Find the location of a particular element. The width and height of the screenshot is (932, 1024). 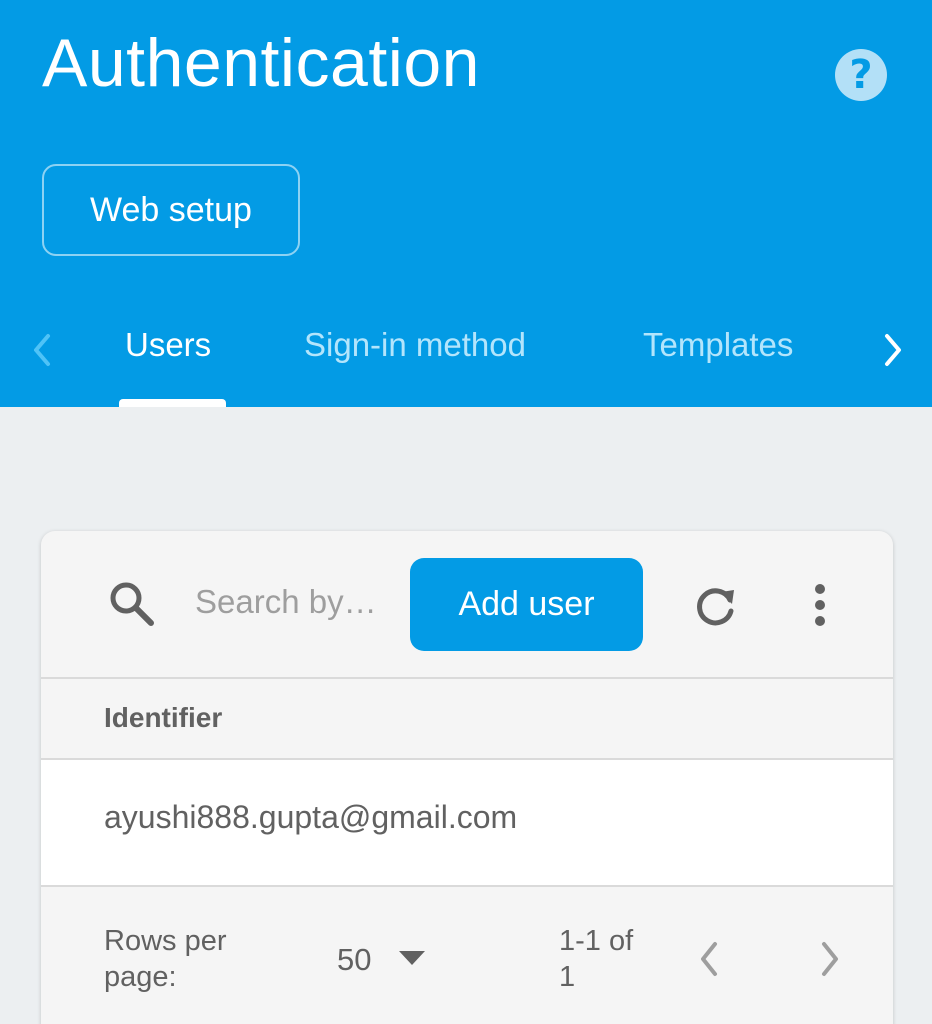

page-title: Authentication is located at coordinates (261, 63).